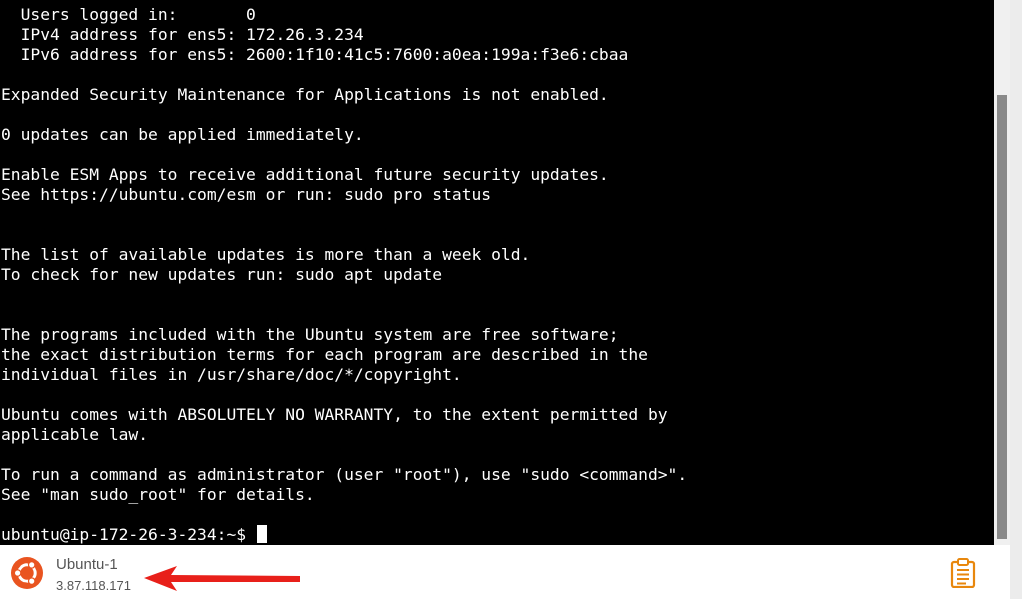 This screenshot has width=1022, height=599. Describe the element at coordinates (87, 564) in the screenshot. I see `instance-name: Ubuntu-1` at that location.